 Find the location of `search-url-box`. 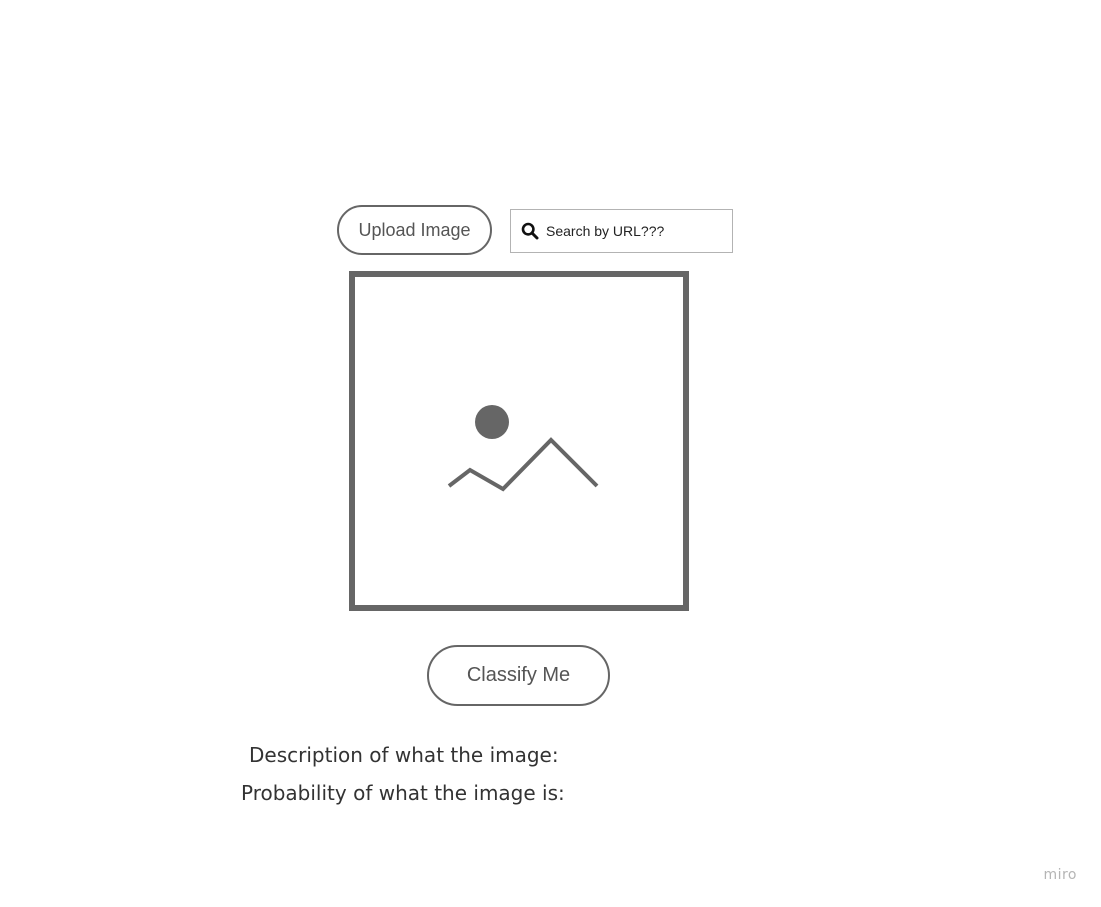

search-url-box is located at coordinates (621, 231).